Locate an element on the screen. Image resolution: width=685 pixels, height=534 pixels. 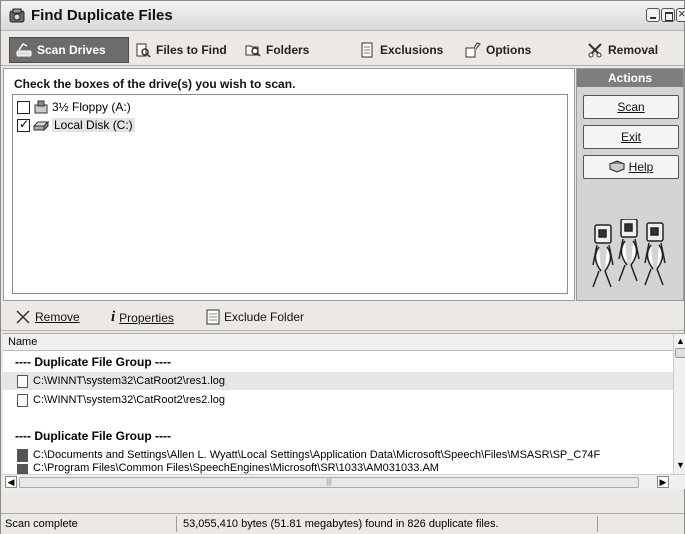
tab-folders: Folders is located at coordinates (277, 50).